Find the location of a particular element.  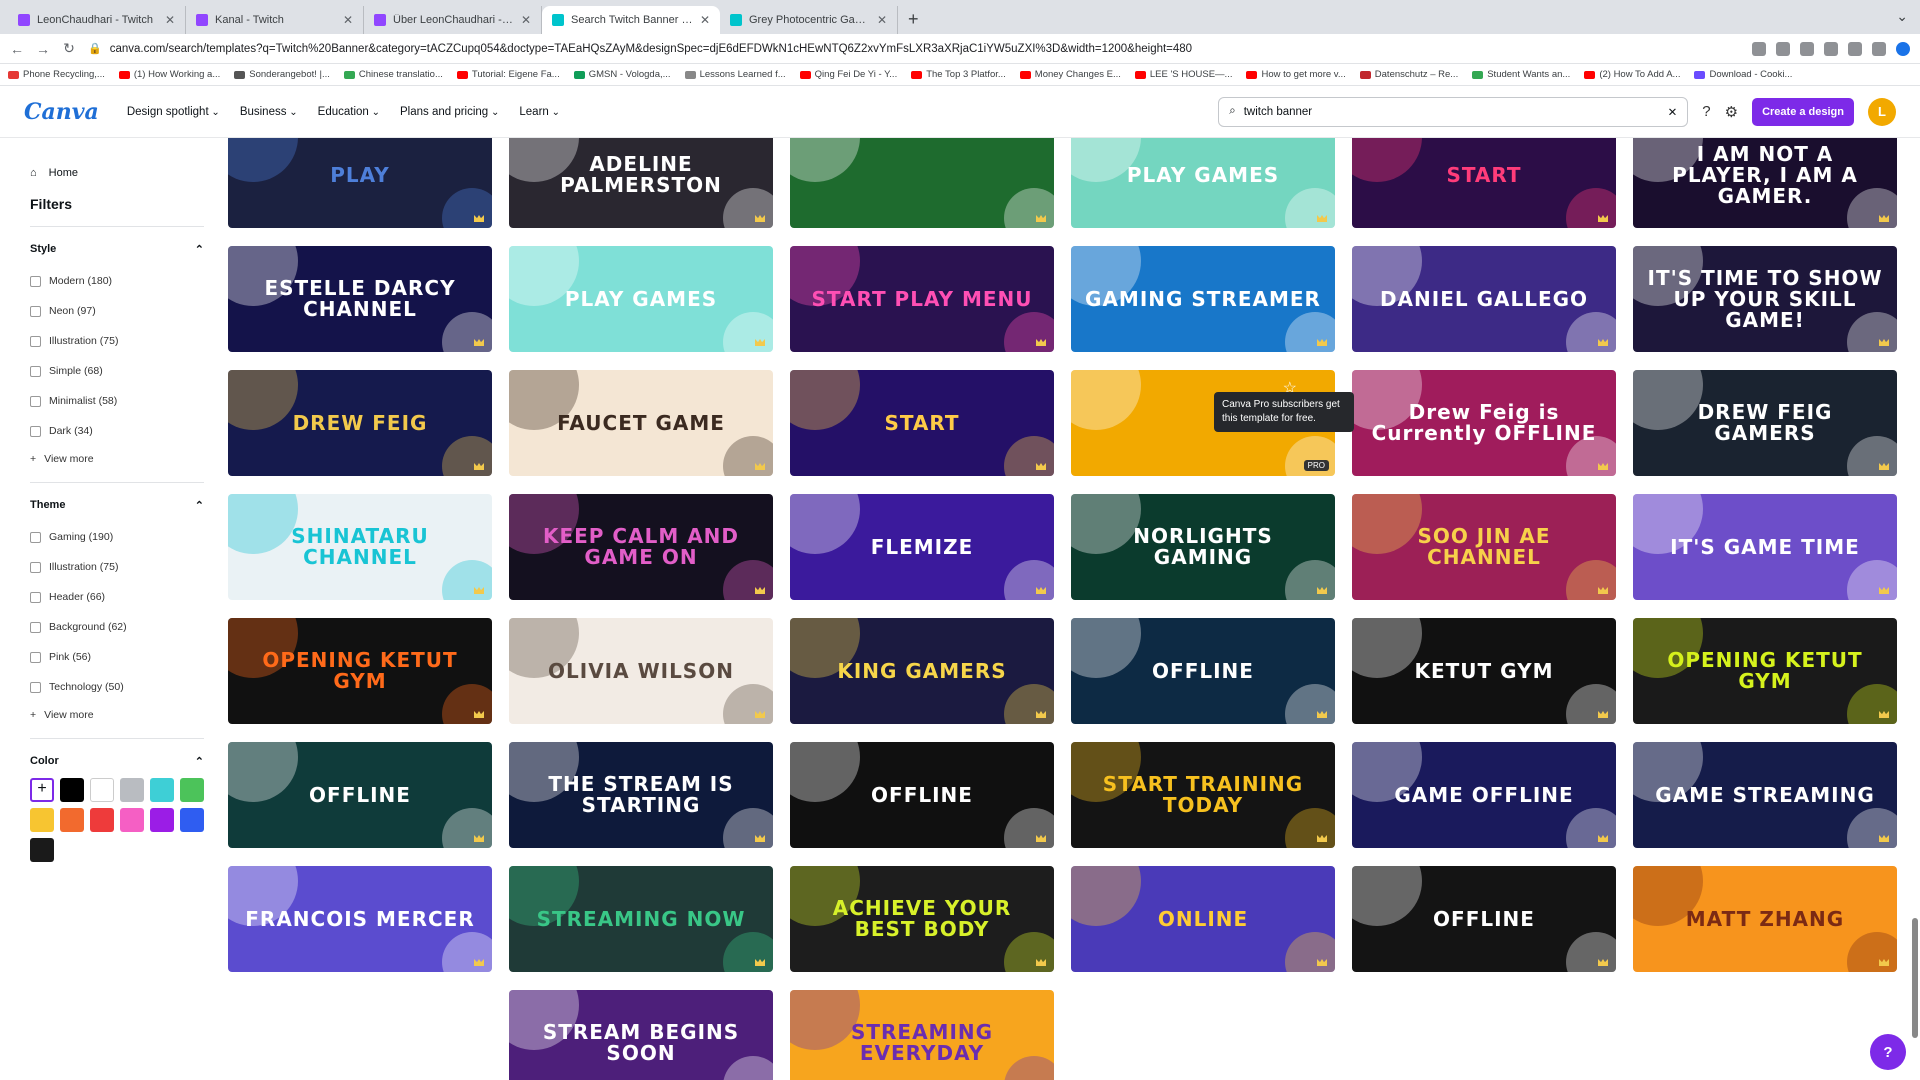

template-card: START PLAY MENU is located at coordinates (922, 299).